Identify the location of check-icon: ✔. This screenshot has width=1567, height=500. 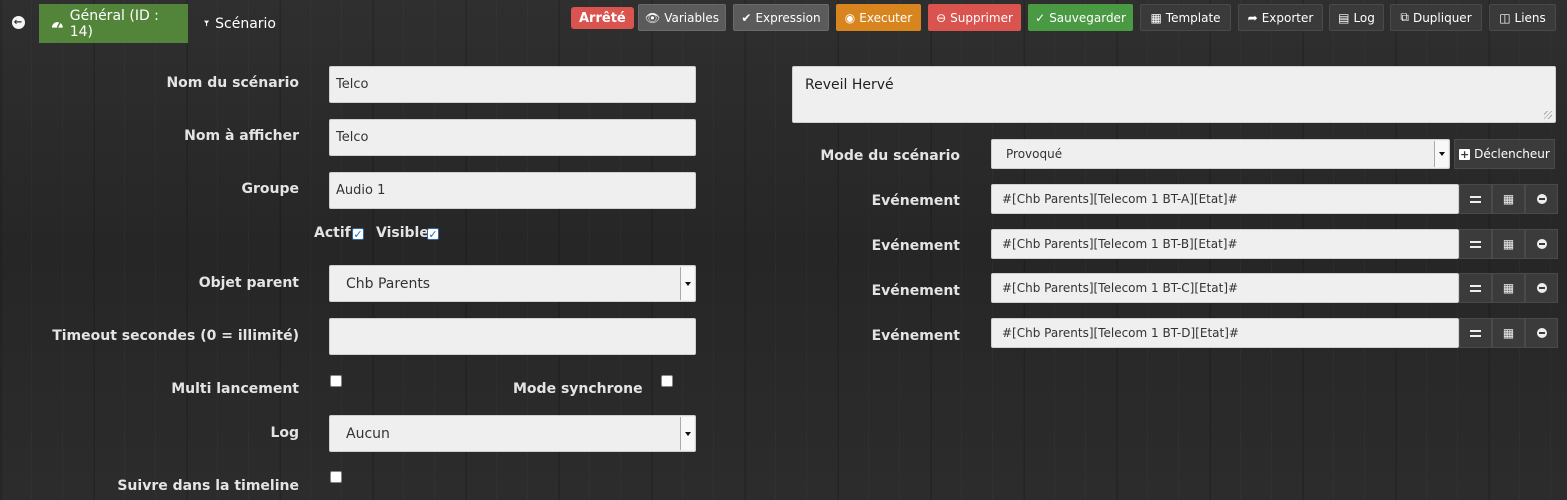
(746, 17).